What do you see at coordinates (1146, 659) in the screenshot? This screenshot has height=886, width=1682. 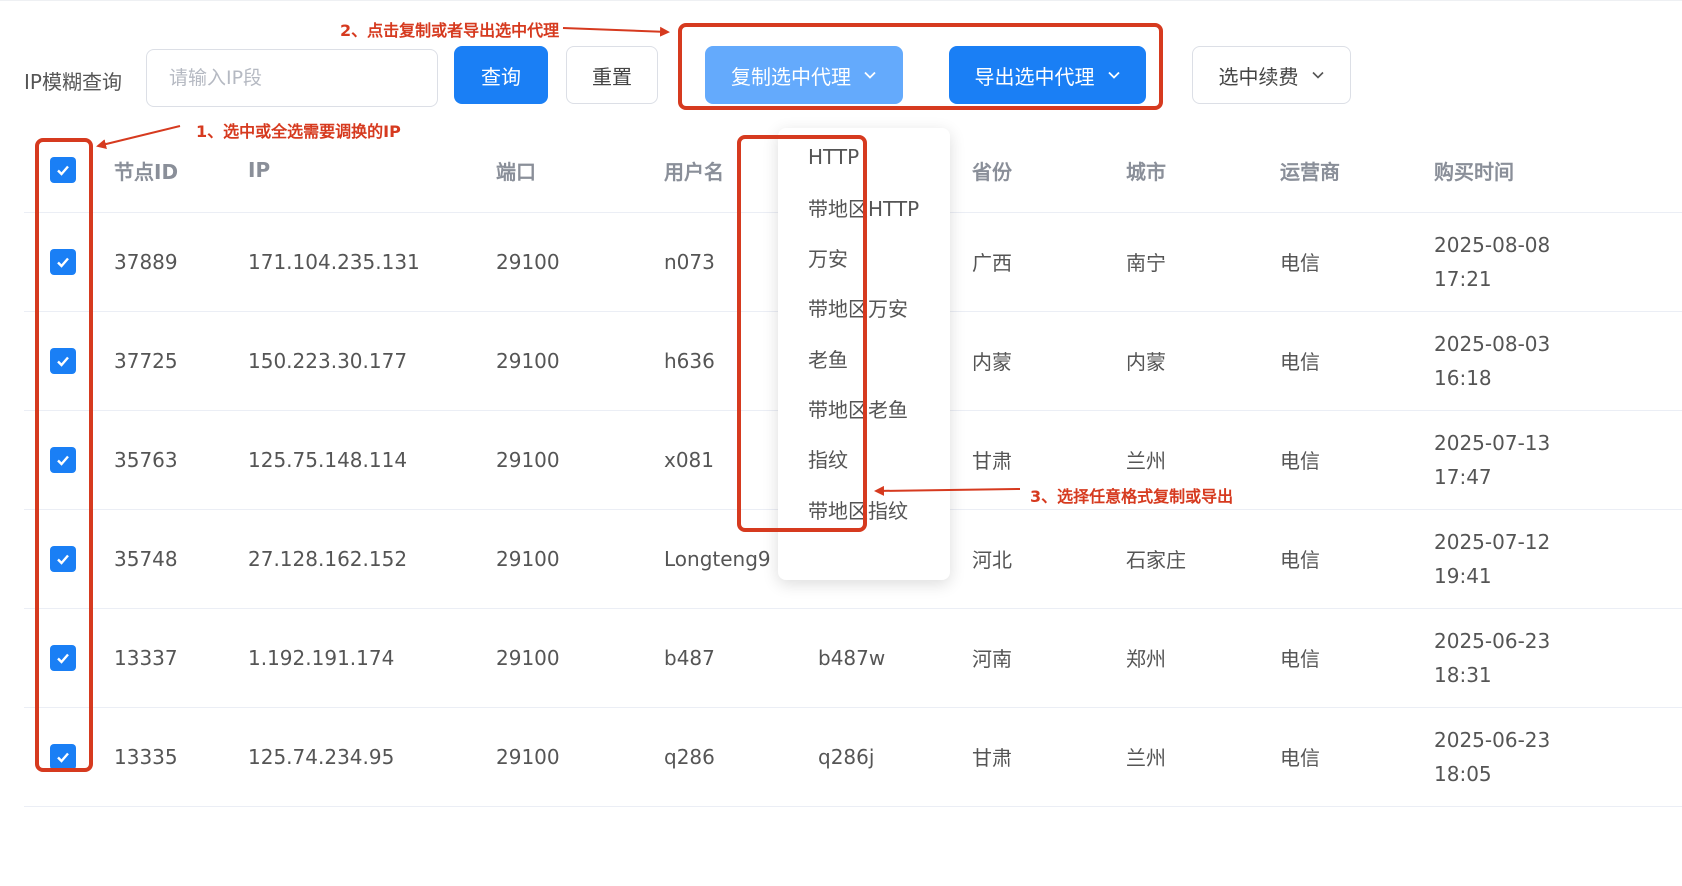 I see `cell-city: 郑州` at bounding box center [1146, 659].